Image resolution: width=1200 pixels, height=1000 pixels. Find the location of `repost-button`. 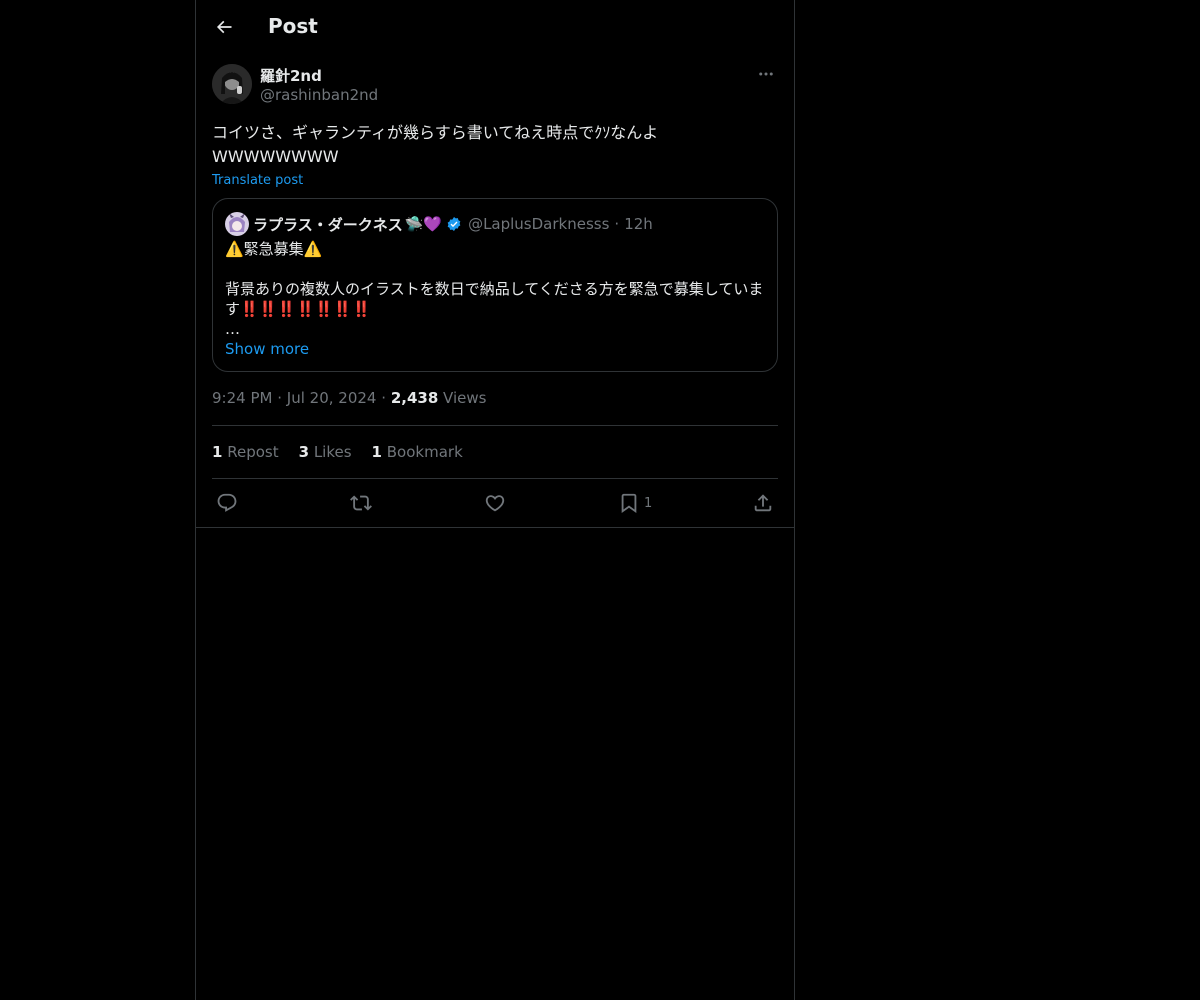

repost-button is located at coordinates (361, 503).